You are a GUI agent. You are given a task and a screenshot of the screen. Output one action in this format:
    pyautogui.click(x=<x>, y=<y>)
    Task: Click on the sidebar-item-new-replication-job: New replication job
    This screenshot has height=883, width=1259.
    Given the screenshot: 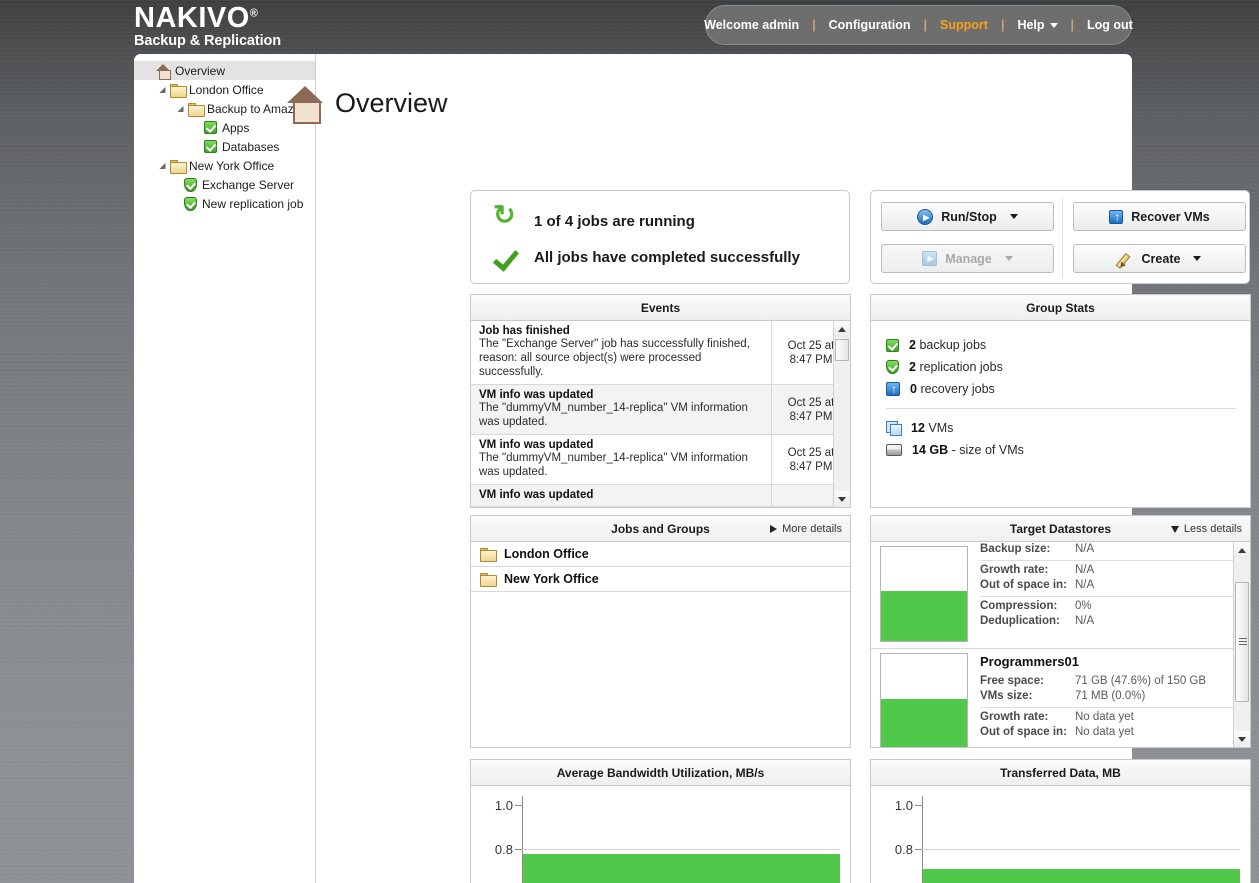 What is the action you would take?
    pyautogui.click(x=224, y=203)
    